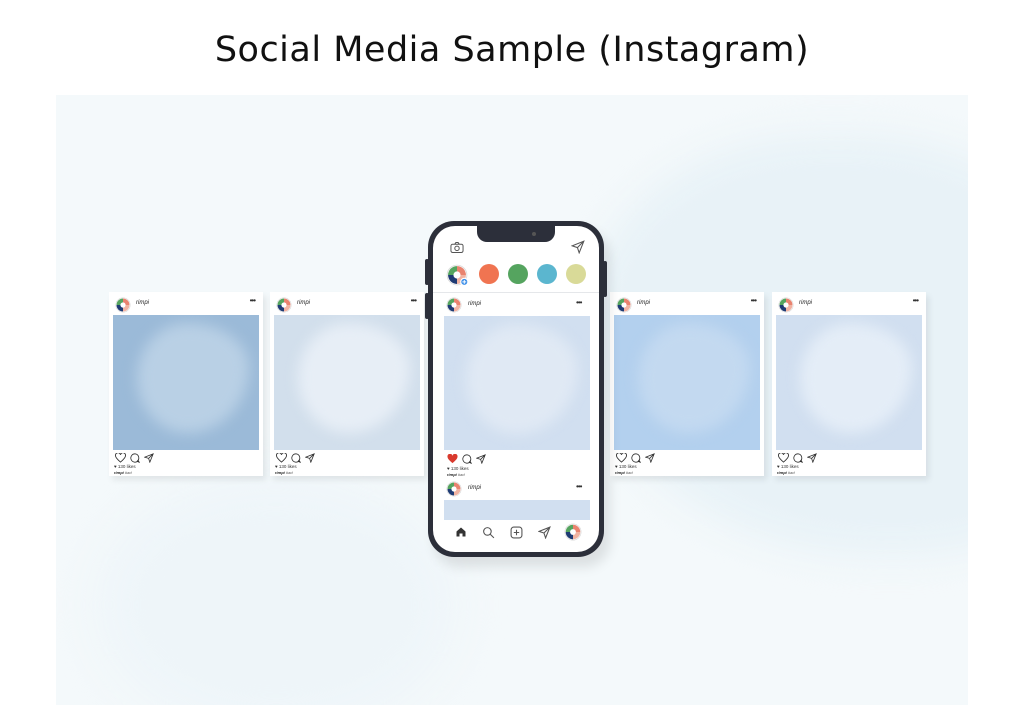  I want to click on add-post-icon, so click(516, 532).